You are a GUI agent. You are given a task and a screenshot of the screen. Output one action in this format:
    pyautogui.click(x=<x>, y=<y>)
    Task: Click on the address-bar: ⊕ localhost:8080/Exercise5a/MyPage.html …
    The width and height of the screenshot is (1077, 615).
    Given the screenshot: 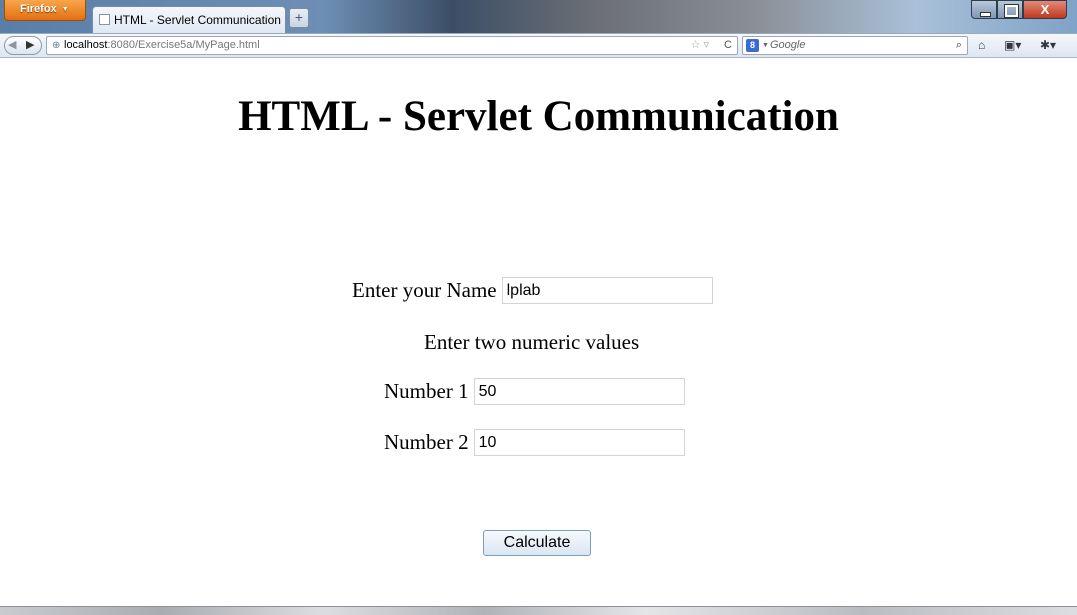 What is the action you would take?
    pyautogui.click(x=392, y=45)
    